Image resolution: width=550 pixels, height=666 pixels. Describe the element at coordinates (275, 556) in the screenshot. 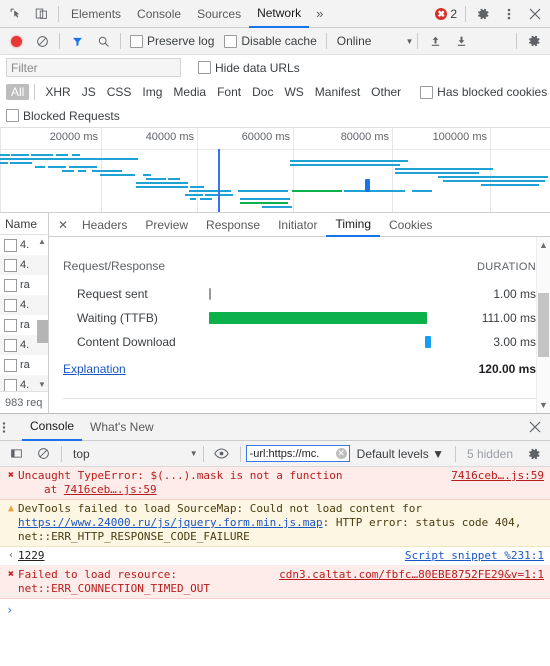

I see `console-message-info: ‹ 1229 Script snippet %231:1` at that location.